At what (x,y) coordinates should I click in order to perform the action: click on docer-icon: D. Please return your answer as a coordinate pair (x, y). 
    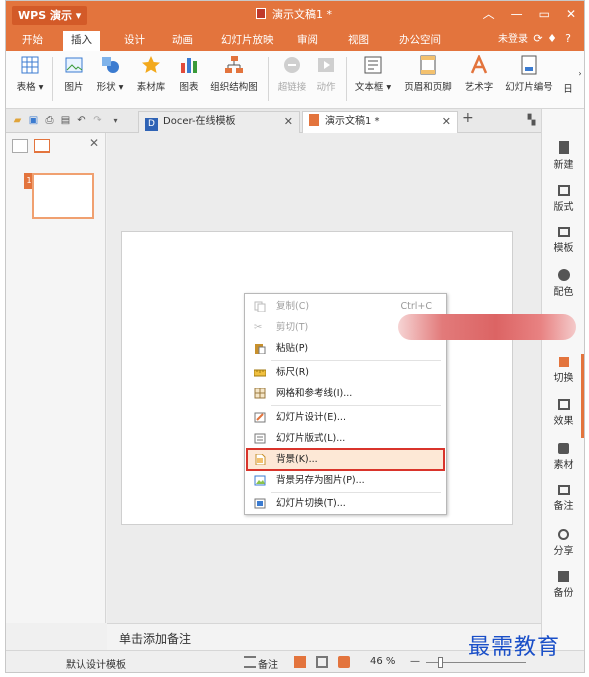
    Looking at the image, I should click on (151, 124).